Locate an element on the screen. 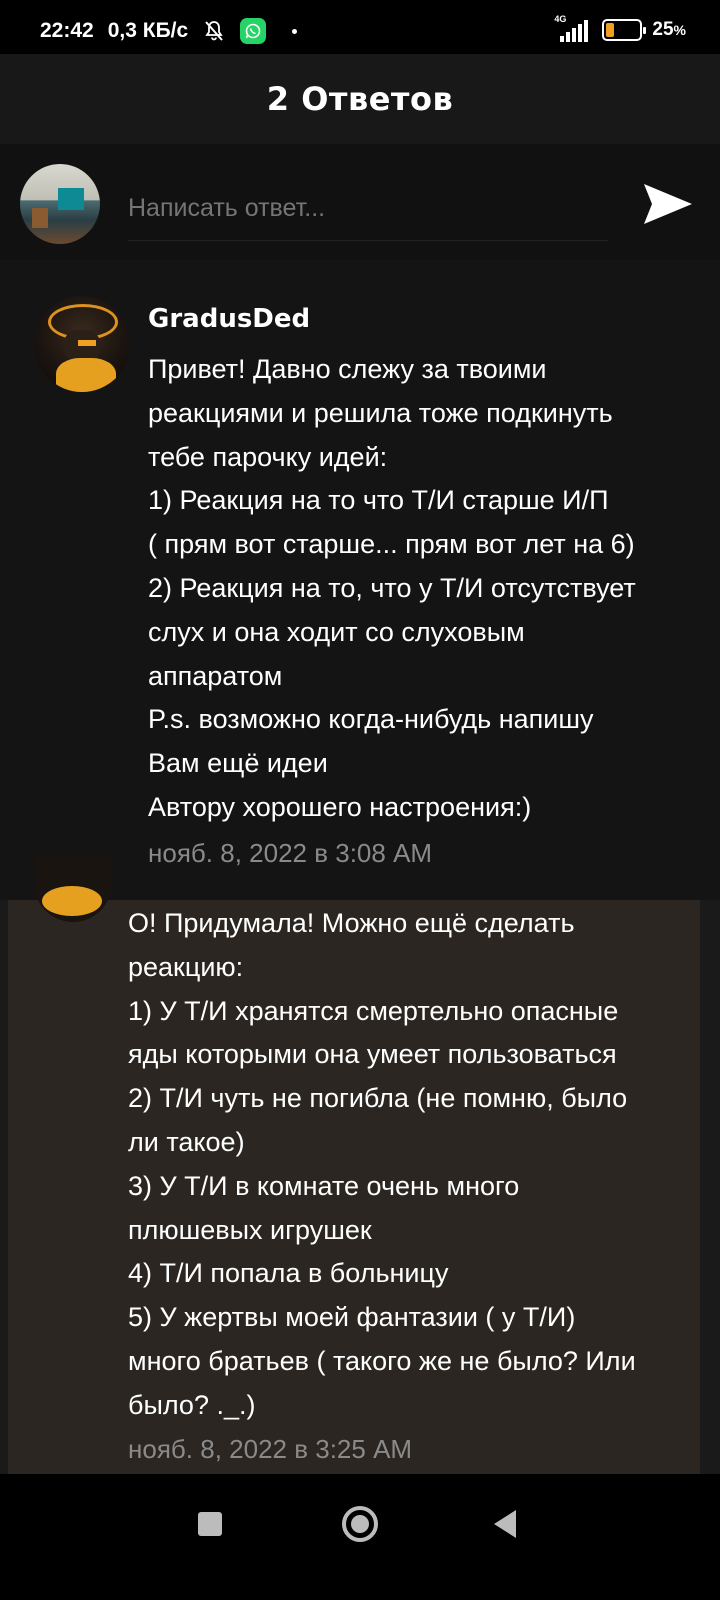  page-title: 2 Ответов is located at coordinates (360, 99).